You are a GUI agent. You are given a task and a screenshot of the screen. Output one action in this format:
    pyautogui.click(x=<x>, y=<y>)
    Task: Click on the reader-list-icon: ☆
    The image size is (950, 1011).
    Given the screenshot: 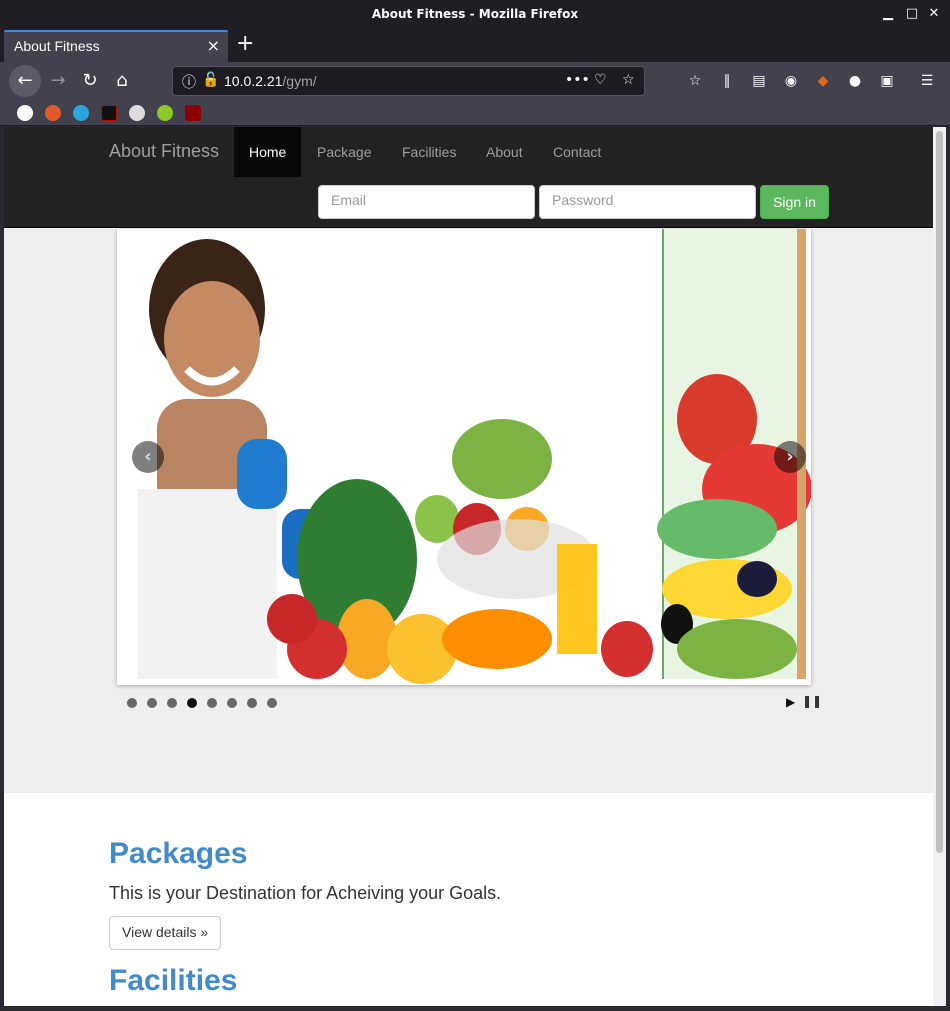 What is the action you would take?
    pyautogui.click(x=695, y=81)
    